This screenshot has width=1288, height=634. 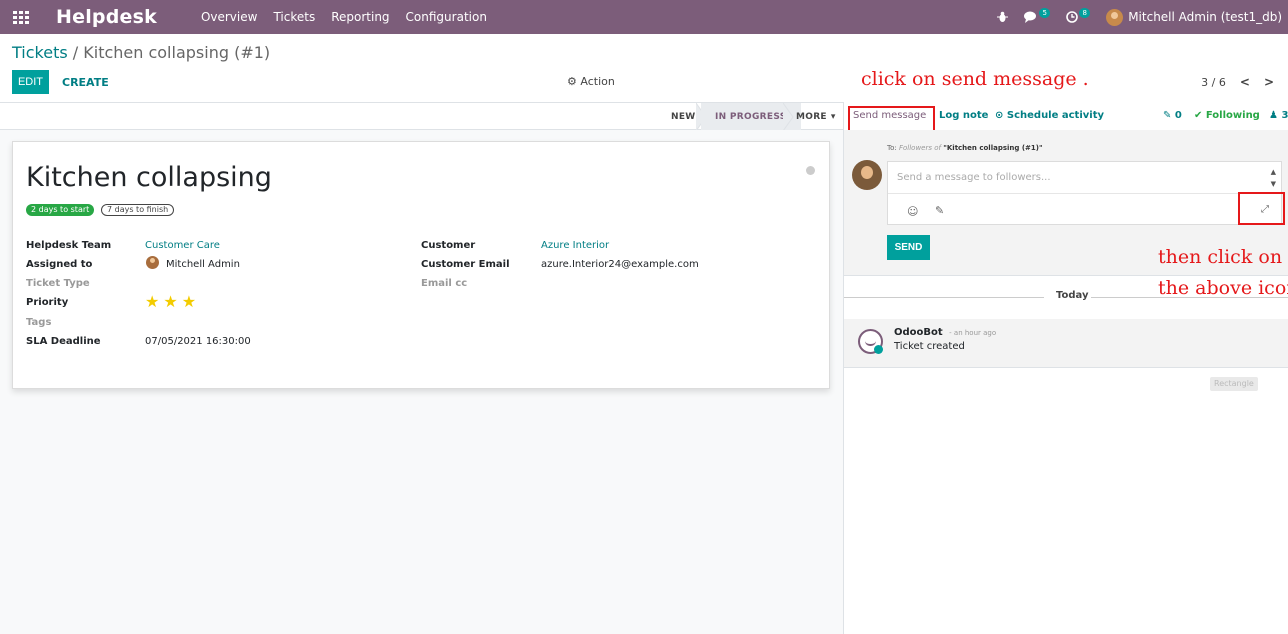 What do you see at coordinates (1269, 82) in the screenshot?
I see `pager-next-icon: >` at bounding box center [1269, 82].